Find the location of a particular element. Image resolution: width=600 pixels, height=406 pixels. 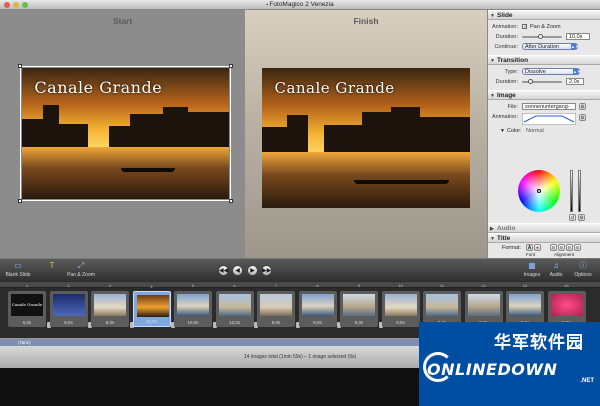

transition-type-popup: Dissolve ▲▼ is located at coordinates (551, 71).